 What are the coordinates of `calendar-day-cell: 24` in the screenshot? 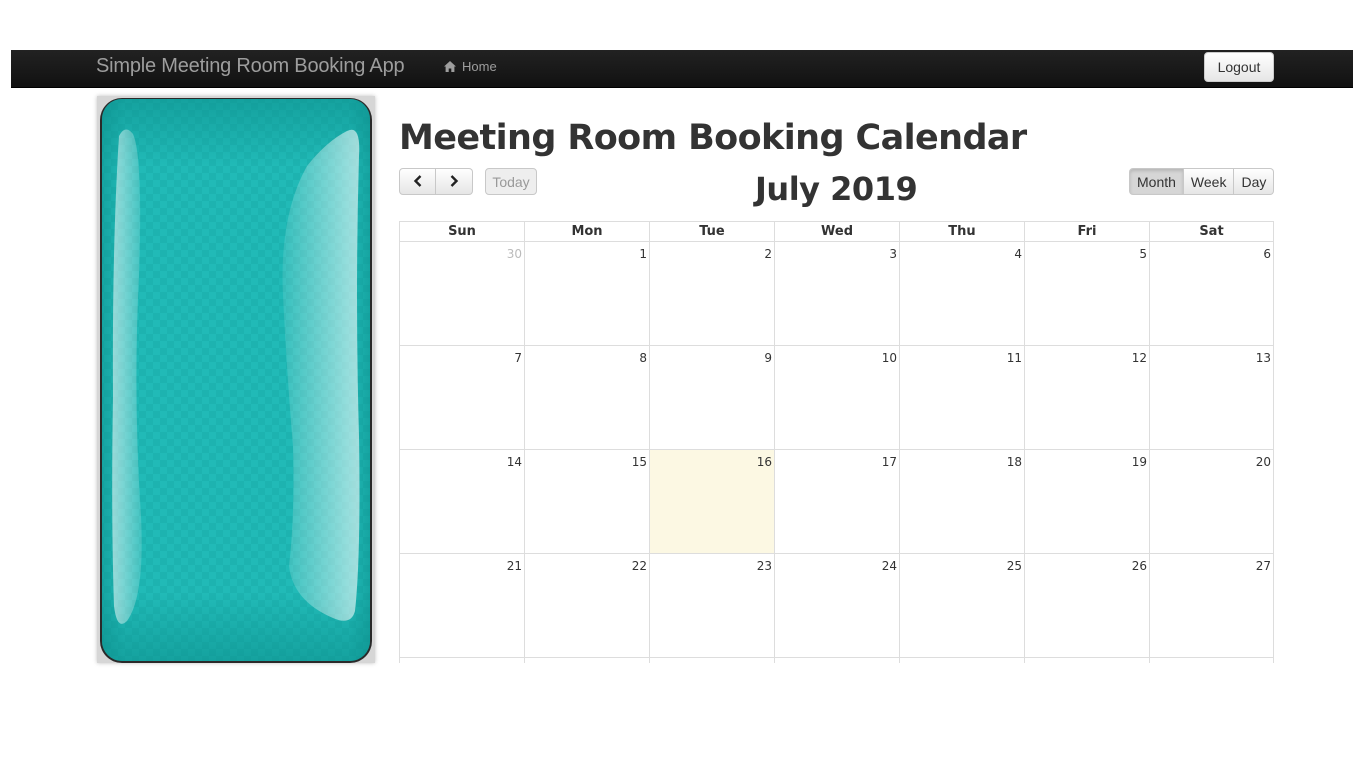 It's located at (836, 605).